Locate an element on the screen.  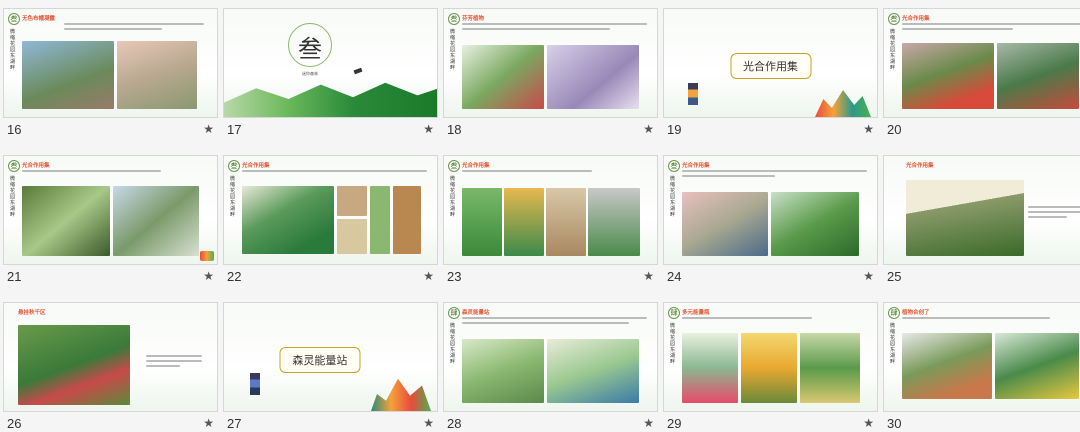
slide-thumb-29: 肆 微缩花园东湖畔 多元能量瓶 29 ★ is located at coordinates (770, 367).